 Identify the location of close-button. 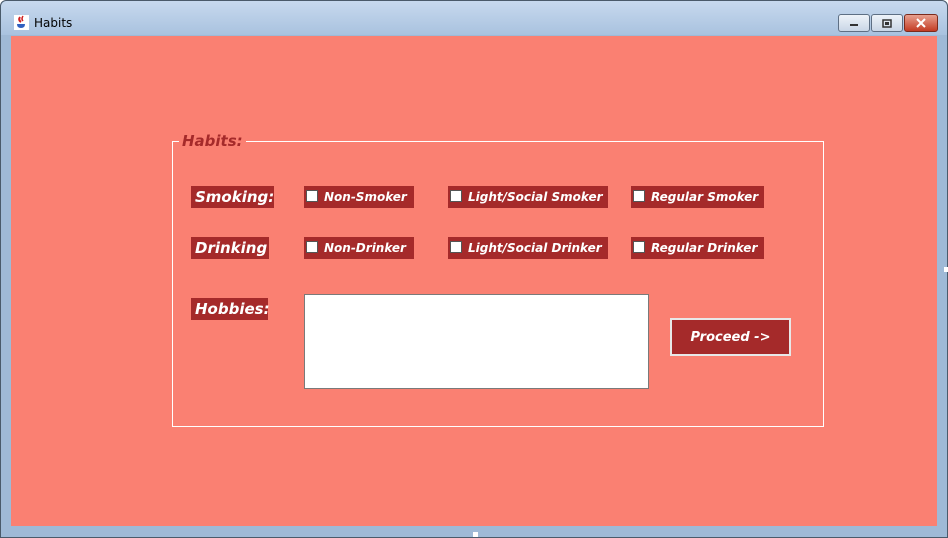
(921, 23).